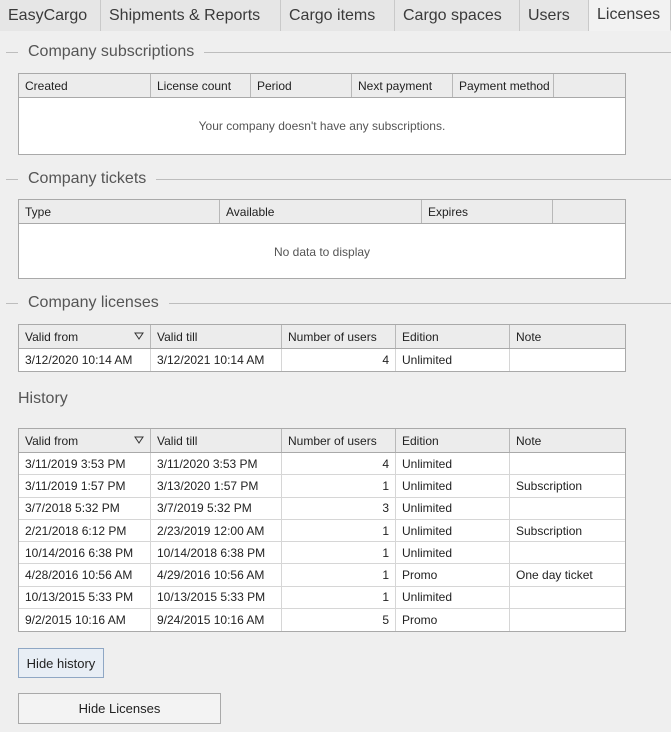  Describe the element at coordinates (191, 15) in the screenshot. I see `tab-shipments-reports: Shipments & Reports` at that location.